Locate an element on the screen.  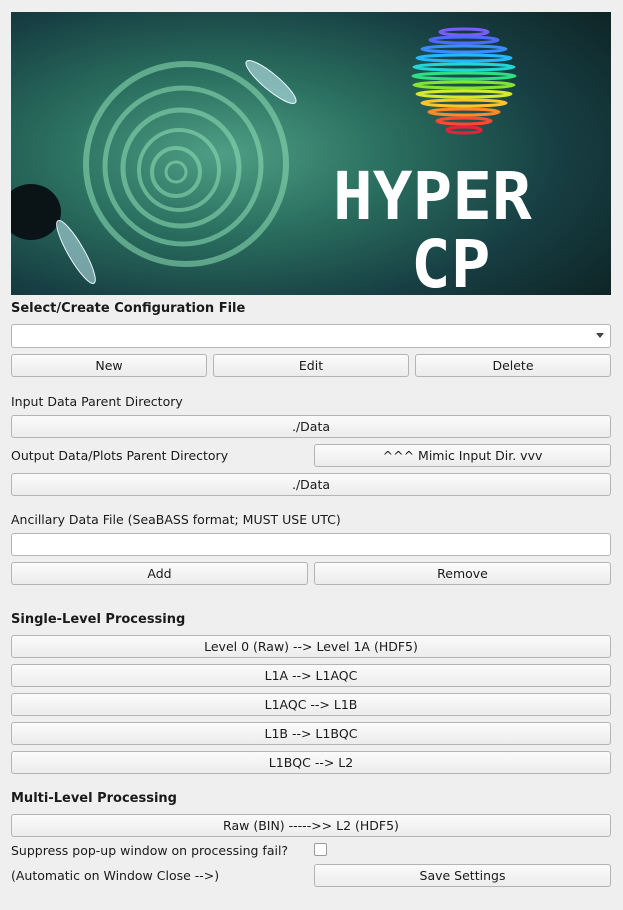
raw-to-l2-button: Raw (BIN) ----->> L2 (HDF5) is located at coordinates (311, 825).